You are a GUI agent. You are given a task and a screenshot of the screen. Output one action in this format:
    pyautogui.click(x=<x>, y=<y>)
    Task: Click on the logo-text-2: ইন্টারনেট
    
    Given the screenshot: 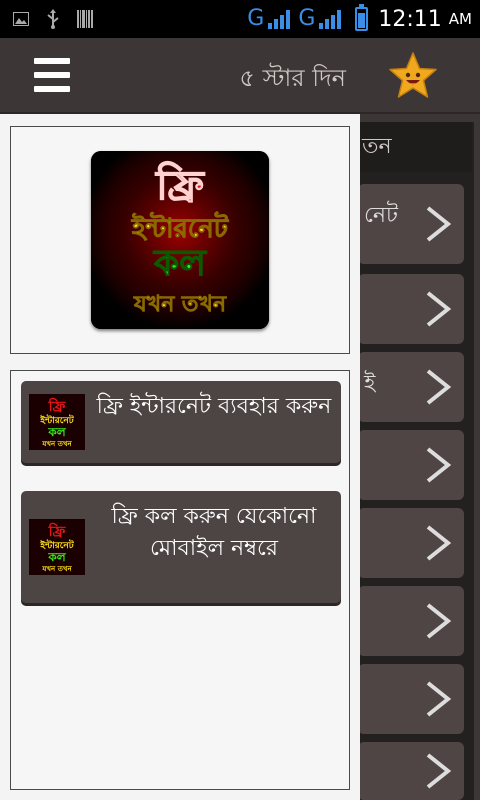 What is the action you would take?
    pyautogui.click(x=180, y=227)
    